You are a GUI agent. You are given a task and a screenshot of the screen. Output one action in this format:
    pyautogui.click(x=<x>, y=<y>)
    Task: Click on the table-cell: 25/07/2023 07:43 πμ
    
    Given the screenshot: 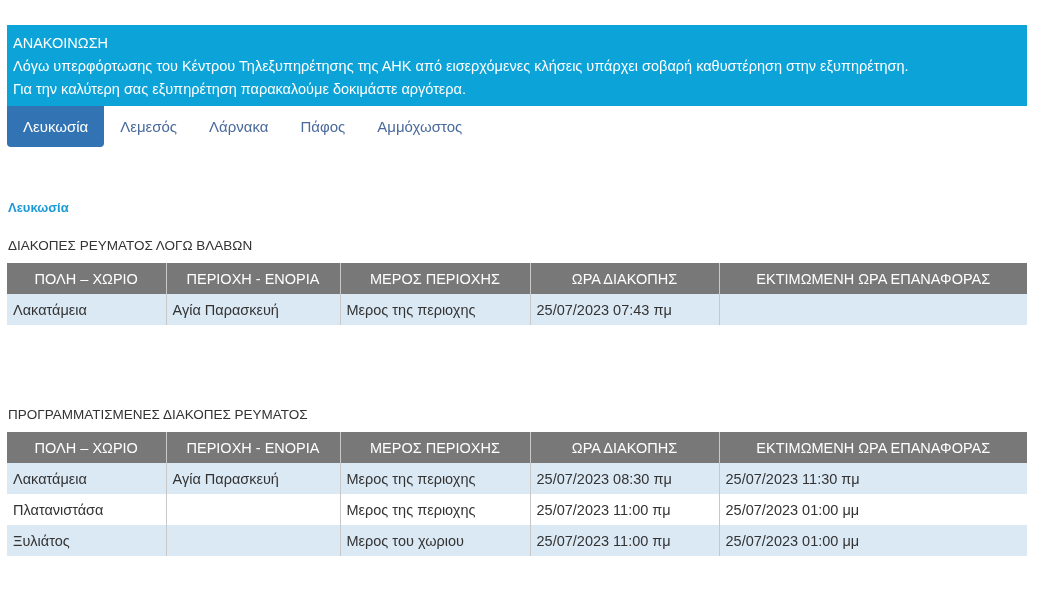 What is the action you would take?
    pyautogui.click(x=624, y=309)
    